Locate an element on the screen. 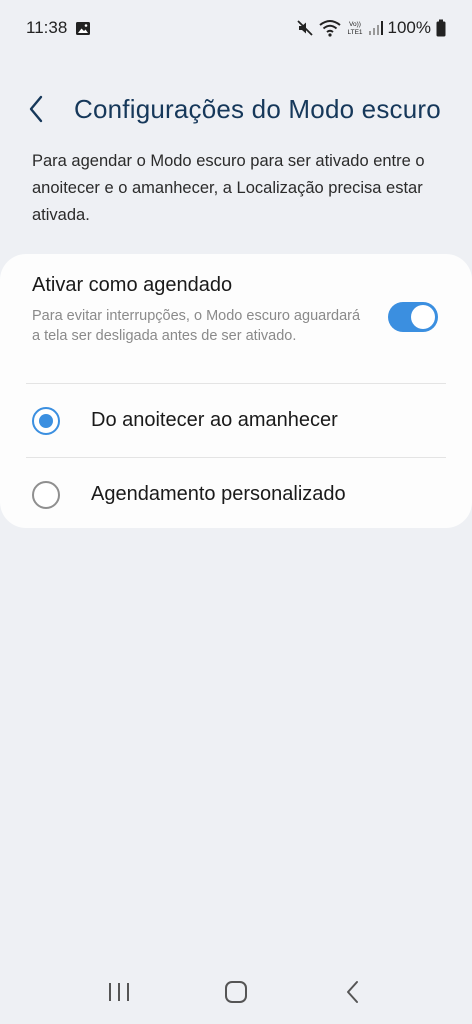  home-icon is located at coordinates (235, 992).